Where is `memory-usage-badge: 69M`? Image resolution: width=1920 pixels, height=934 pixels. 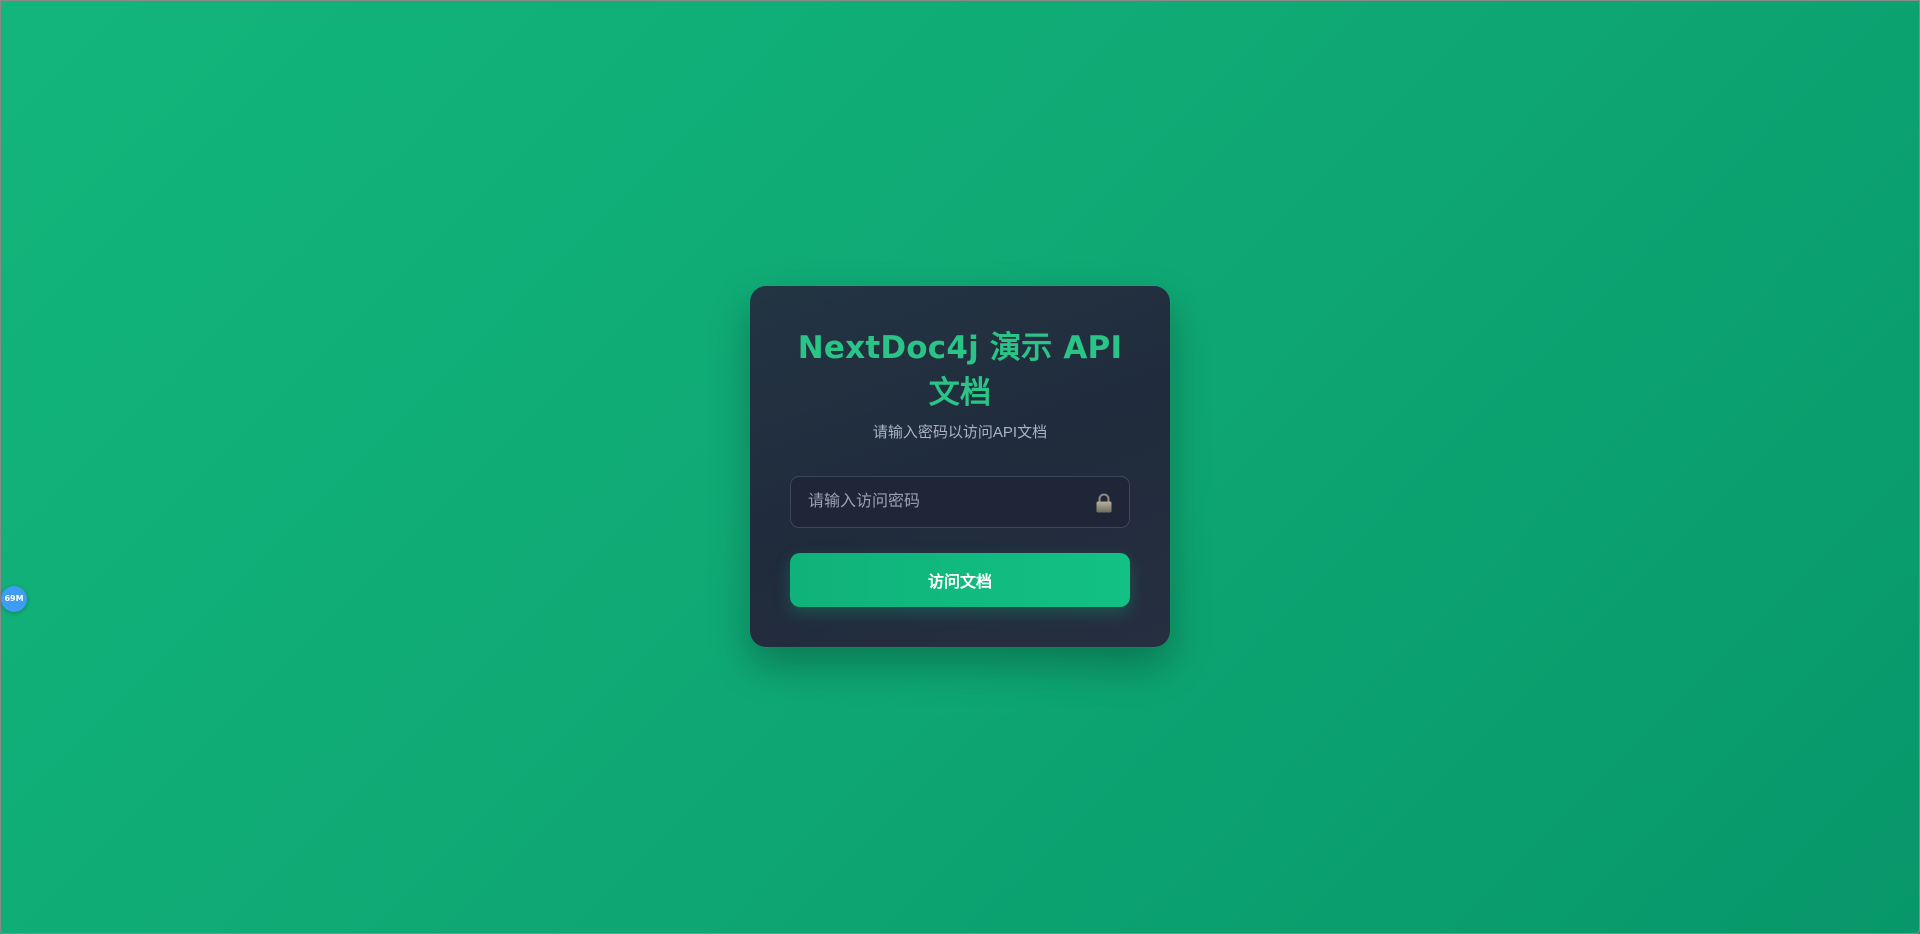 memory-usage-badge: 69M is located at coordinates (14, 599).